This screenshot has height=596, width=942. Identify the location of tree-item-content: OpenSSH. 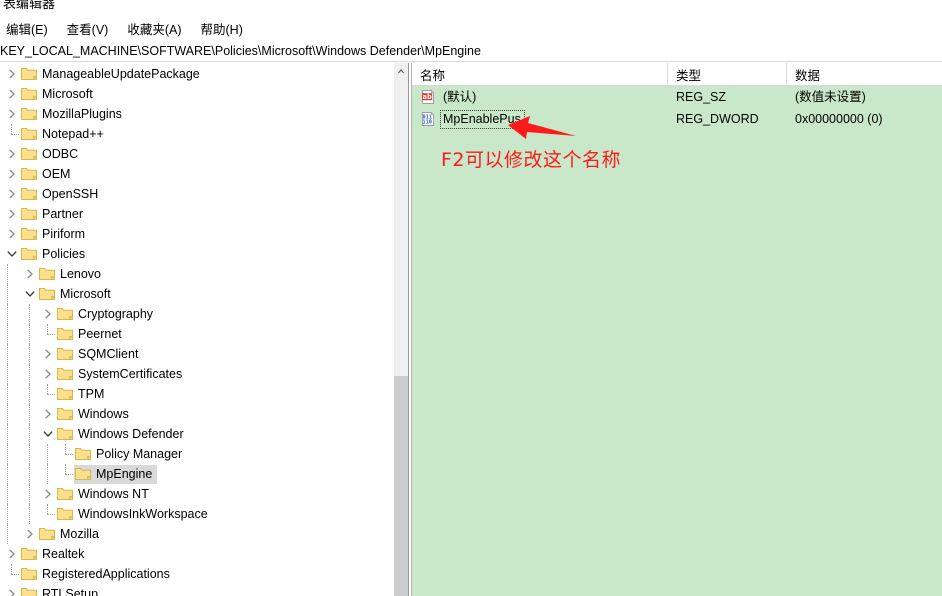
(61, 194).